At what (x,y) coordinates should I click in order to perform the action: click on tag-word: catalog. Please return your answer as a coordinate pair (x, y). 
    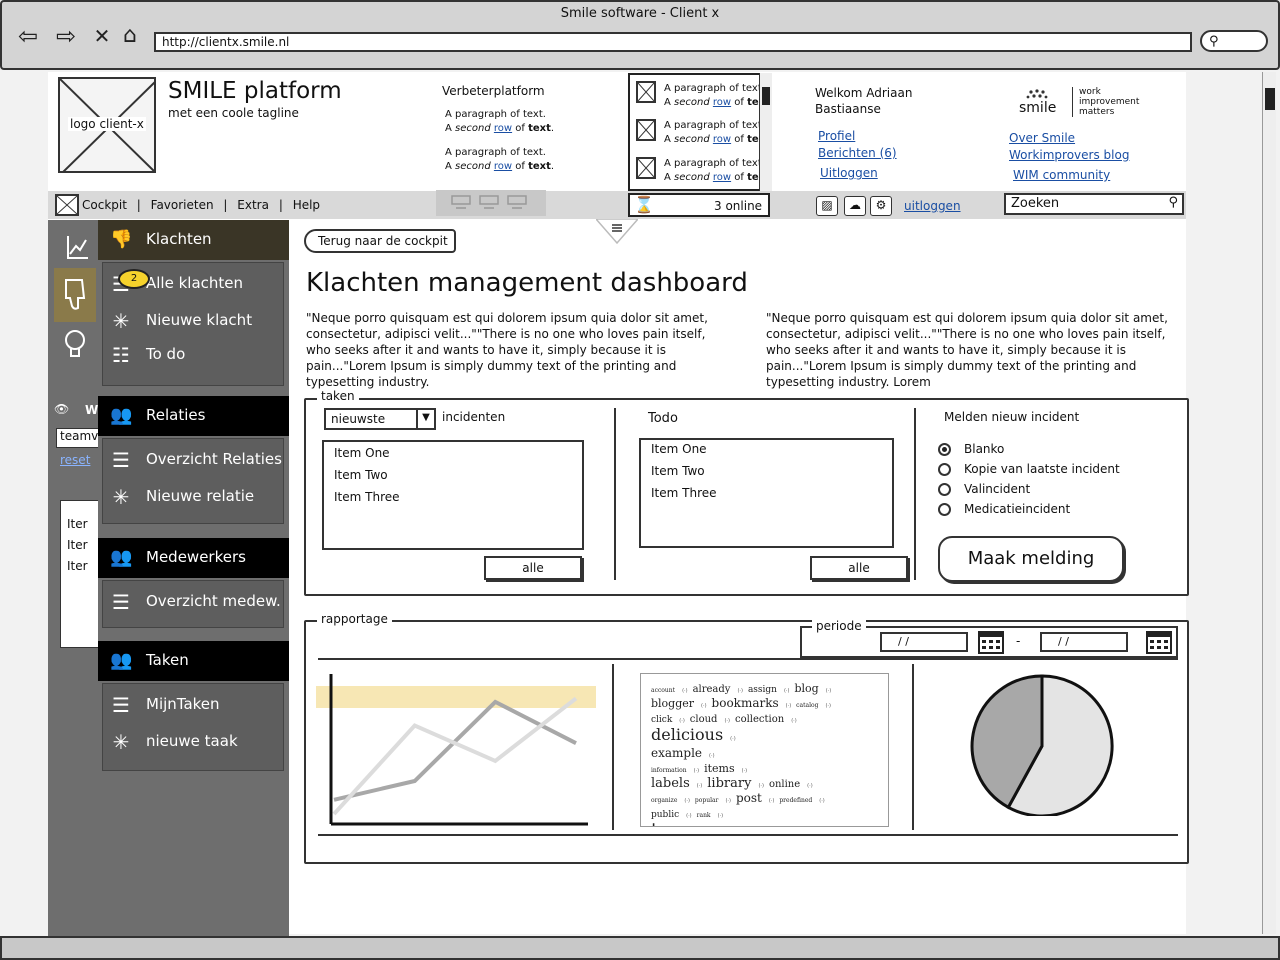
    Looking at the image, I should click on (807, 705).